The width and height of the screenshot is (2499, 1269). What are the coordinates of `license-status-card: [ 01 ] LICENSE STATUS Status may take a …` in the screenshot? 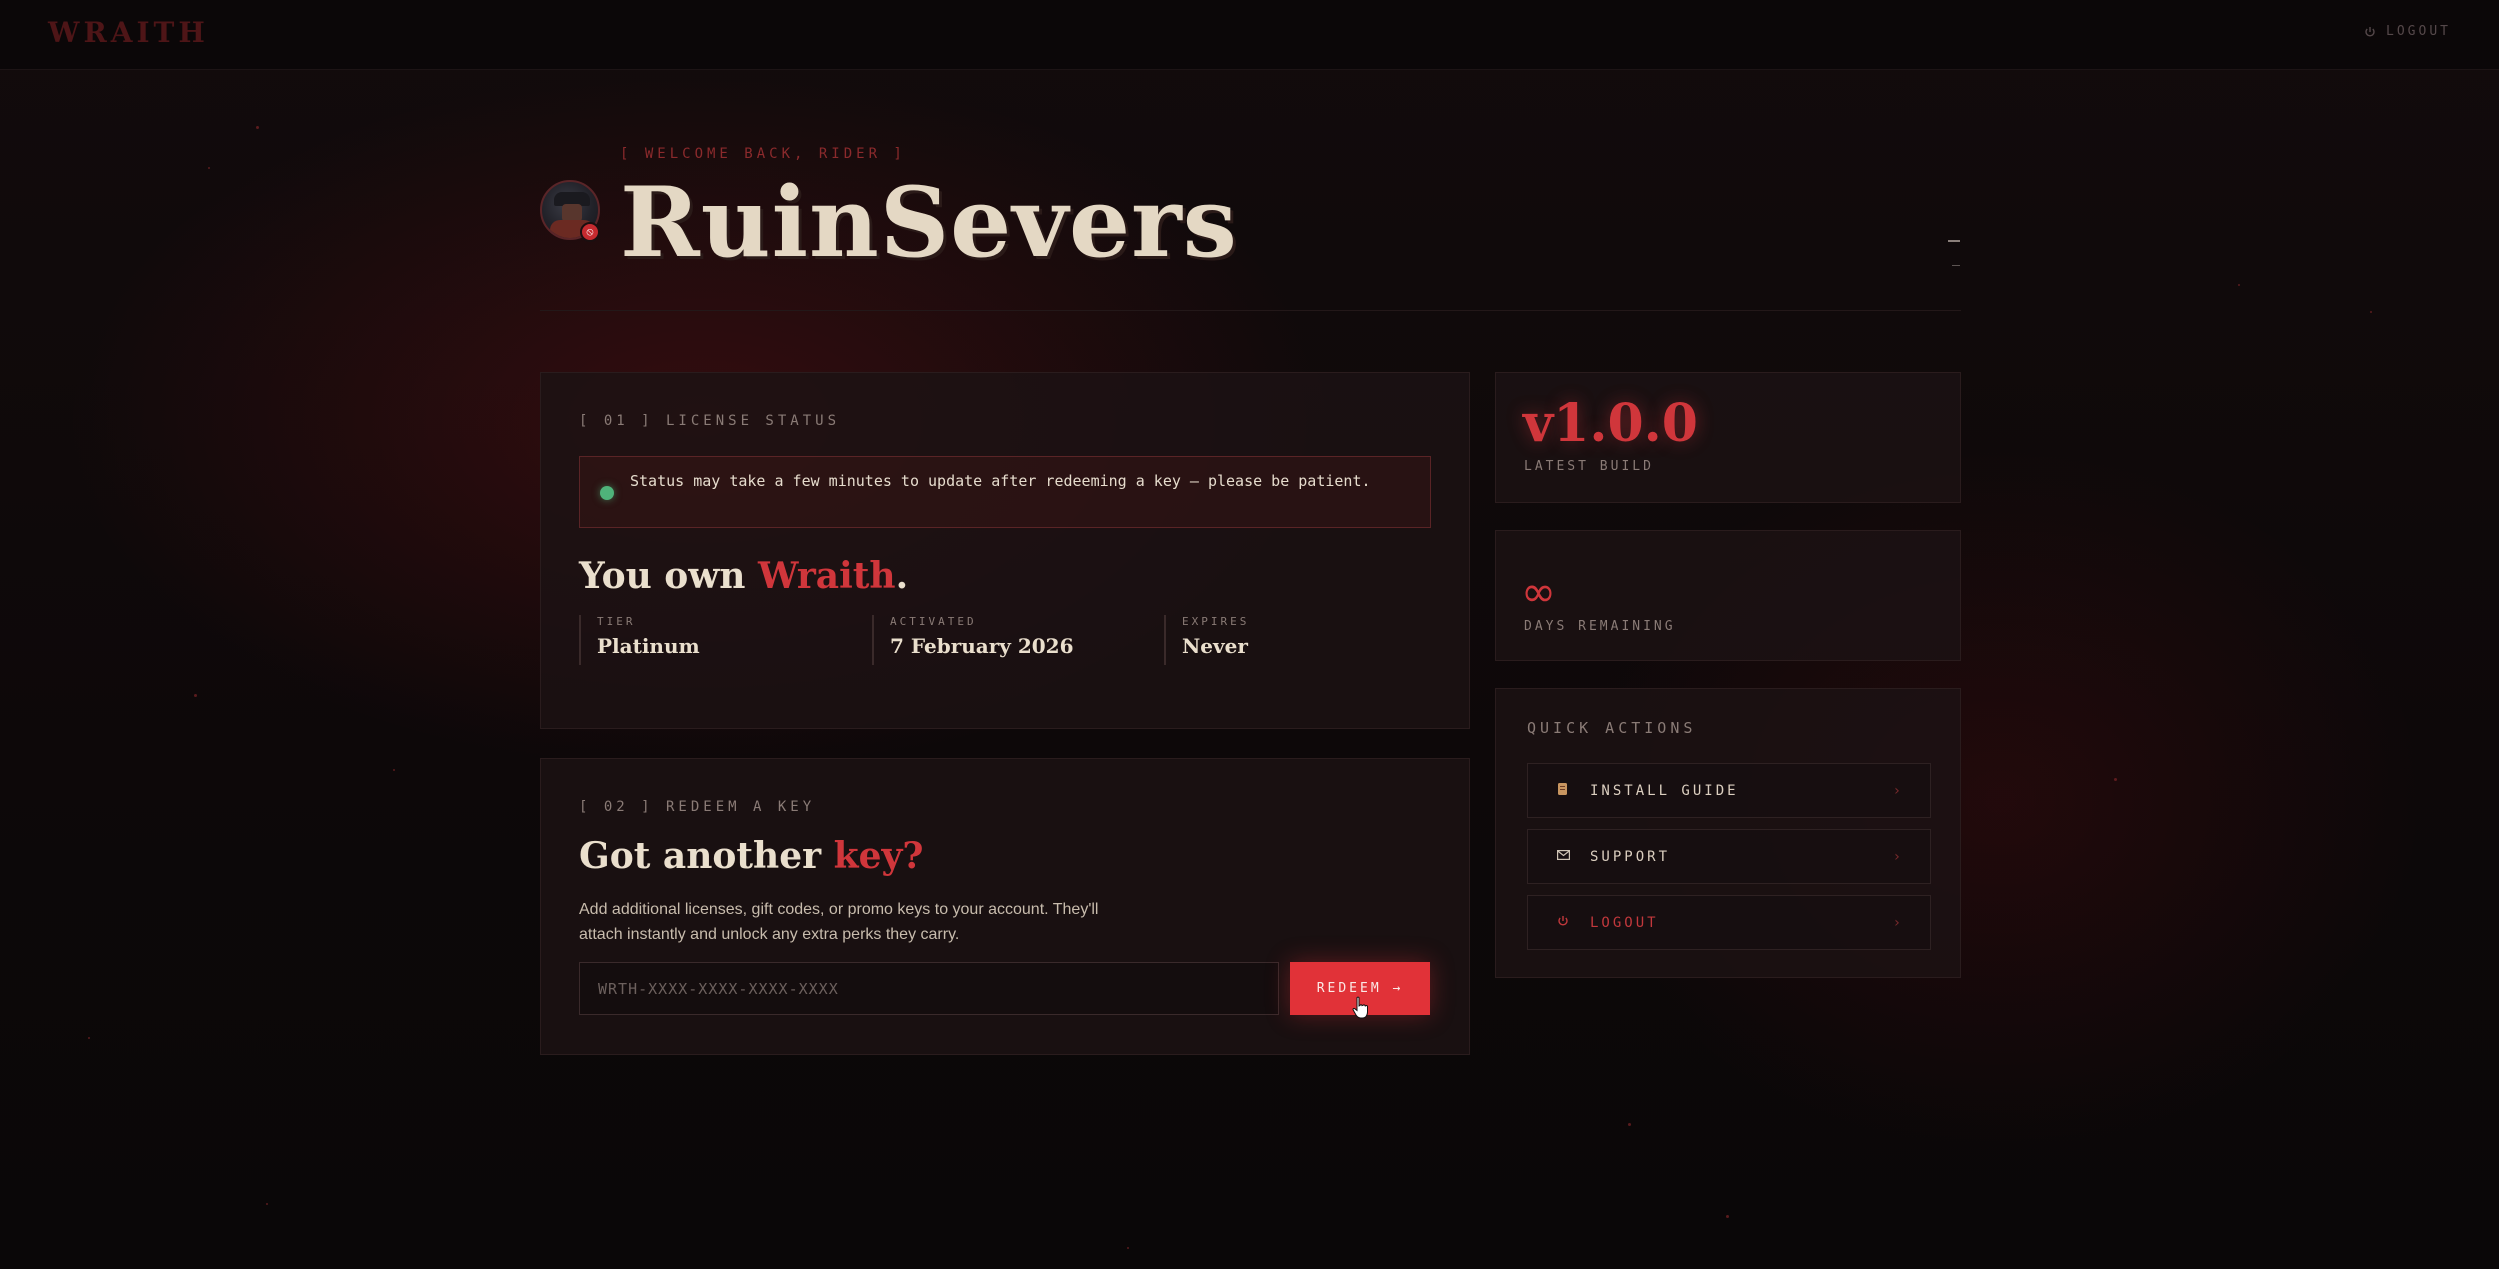 It's located at (1005, 550).